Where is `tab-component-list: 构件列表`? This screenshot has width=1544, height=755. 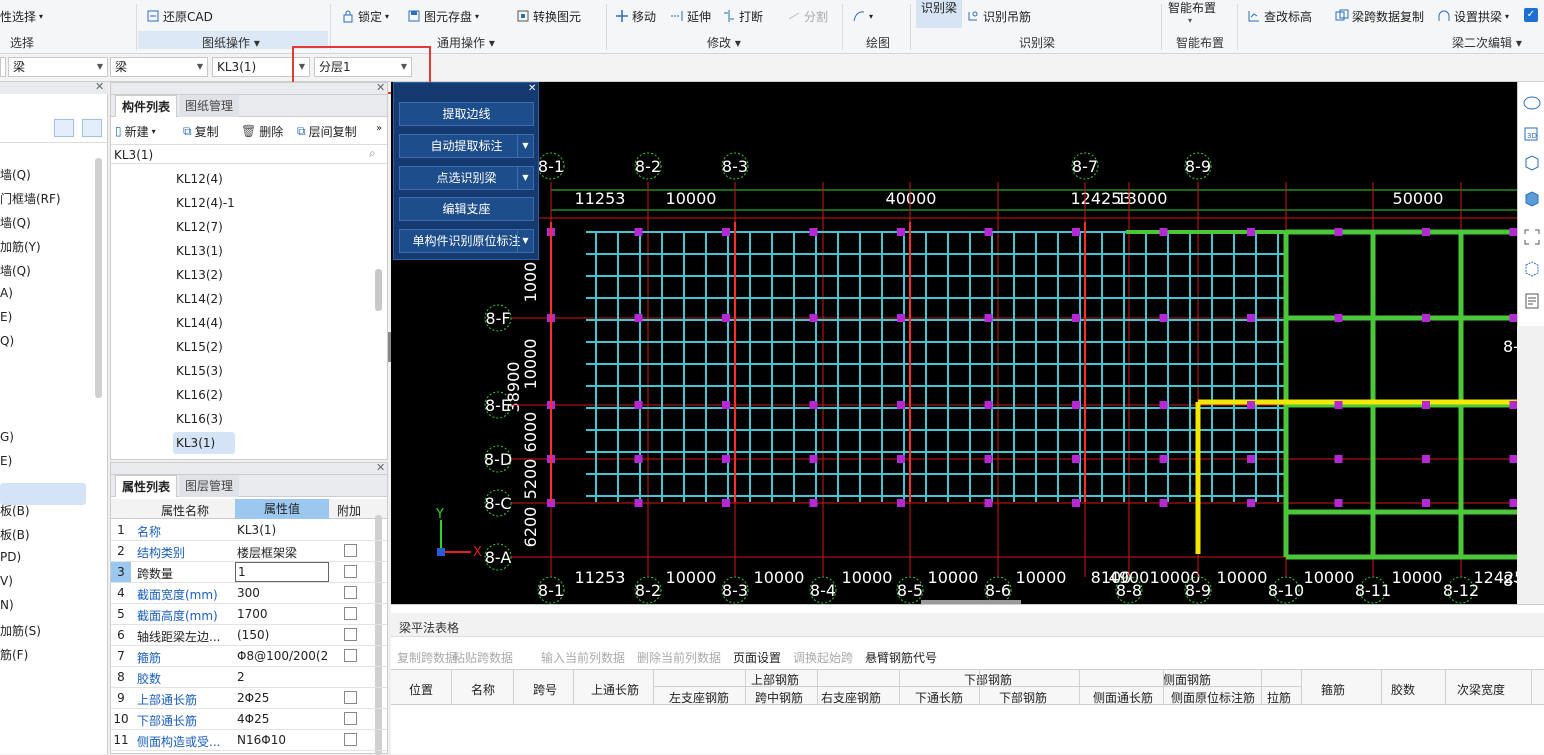
tab-component-list: 构件列表 is located at coordinates (146, 106).